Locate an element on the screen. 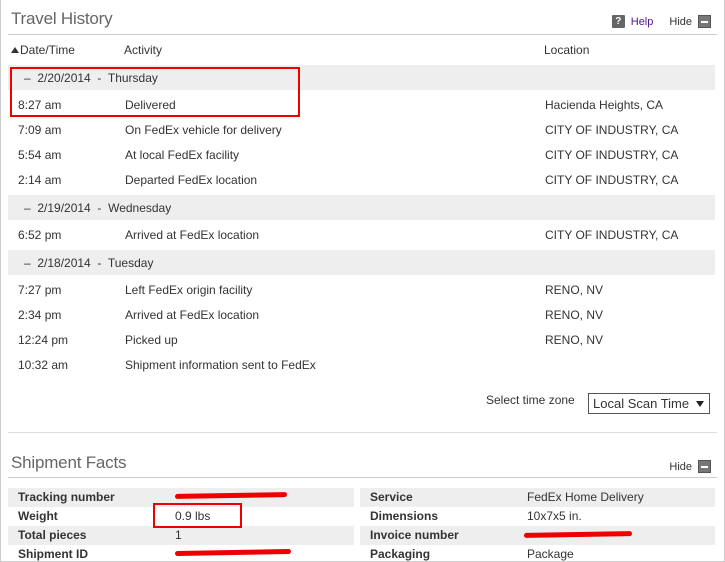 The image size is (725, 562). travel-history-controls: ? Help Hide is located at coordinates (661, 21).